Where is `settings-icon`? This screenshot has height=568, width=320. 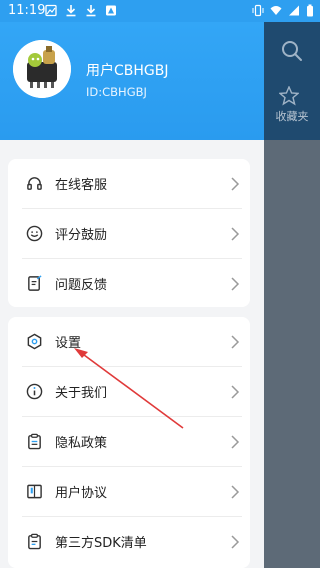
settings-icon is located at coordinates (34, 341).